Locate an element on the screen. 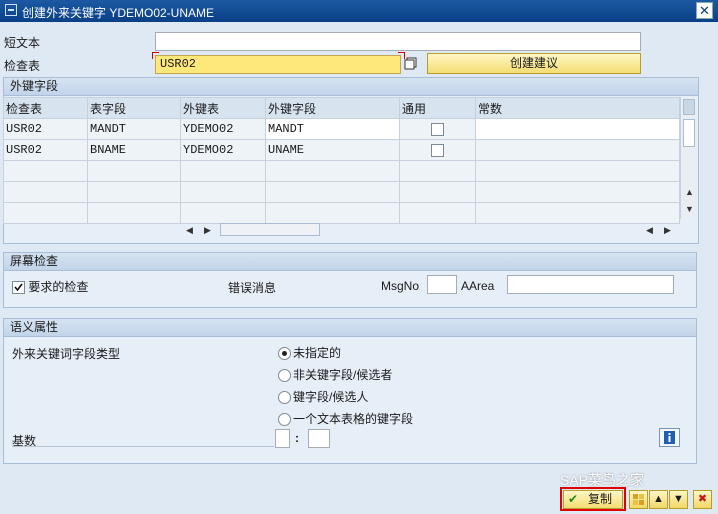  move-down-icon: ▼ is located at coordinates (678, 499).